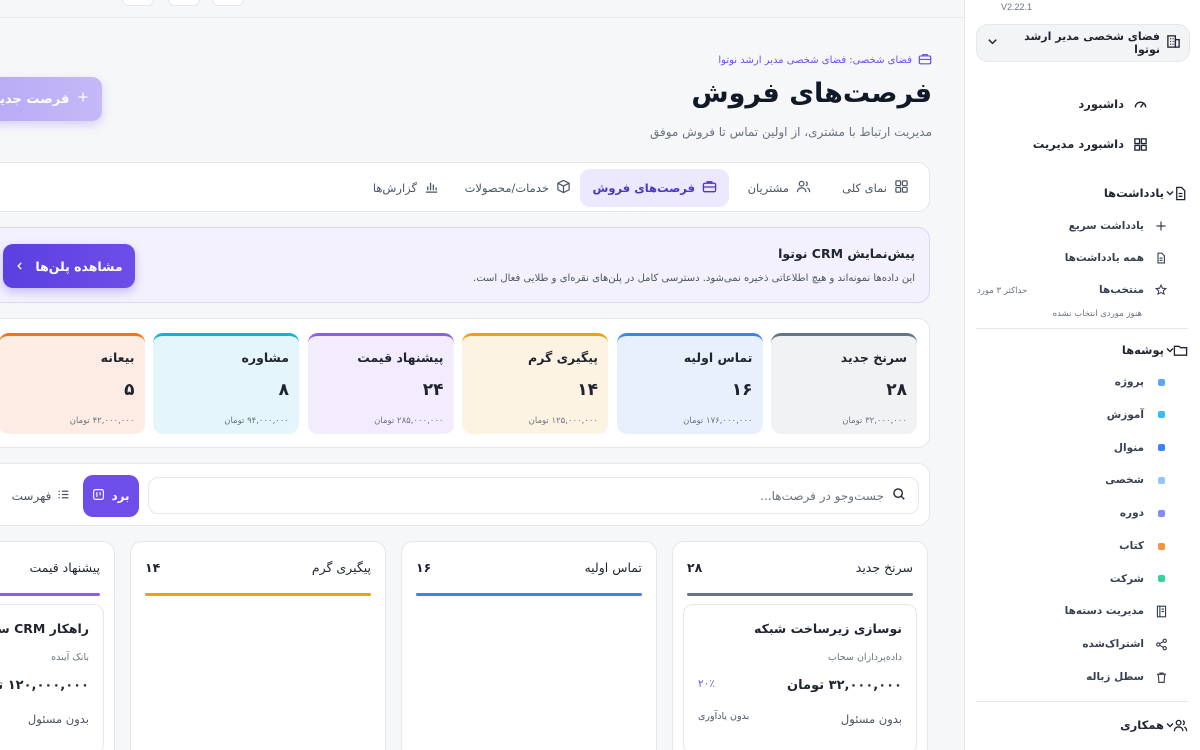 The width and height of the screenshot is (1200, 750). What do you see at coordinates (41, 496) in the screenshot?
I see `list-view-button: فهرست` at bounding box center [41, 496].